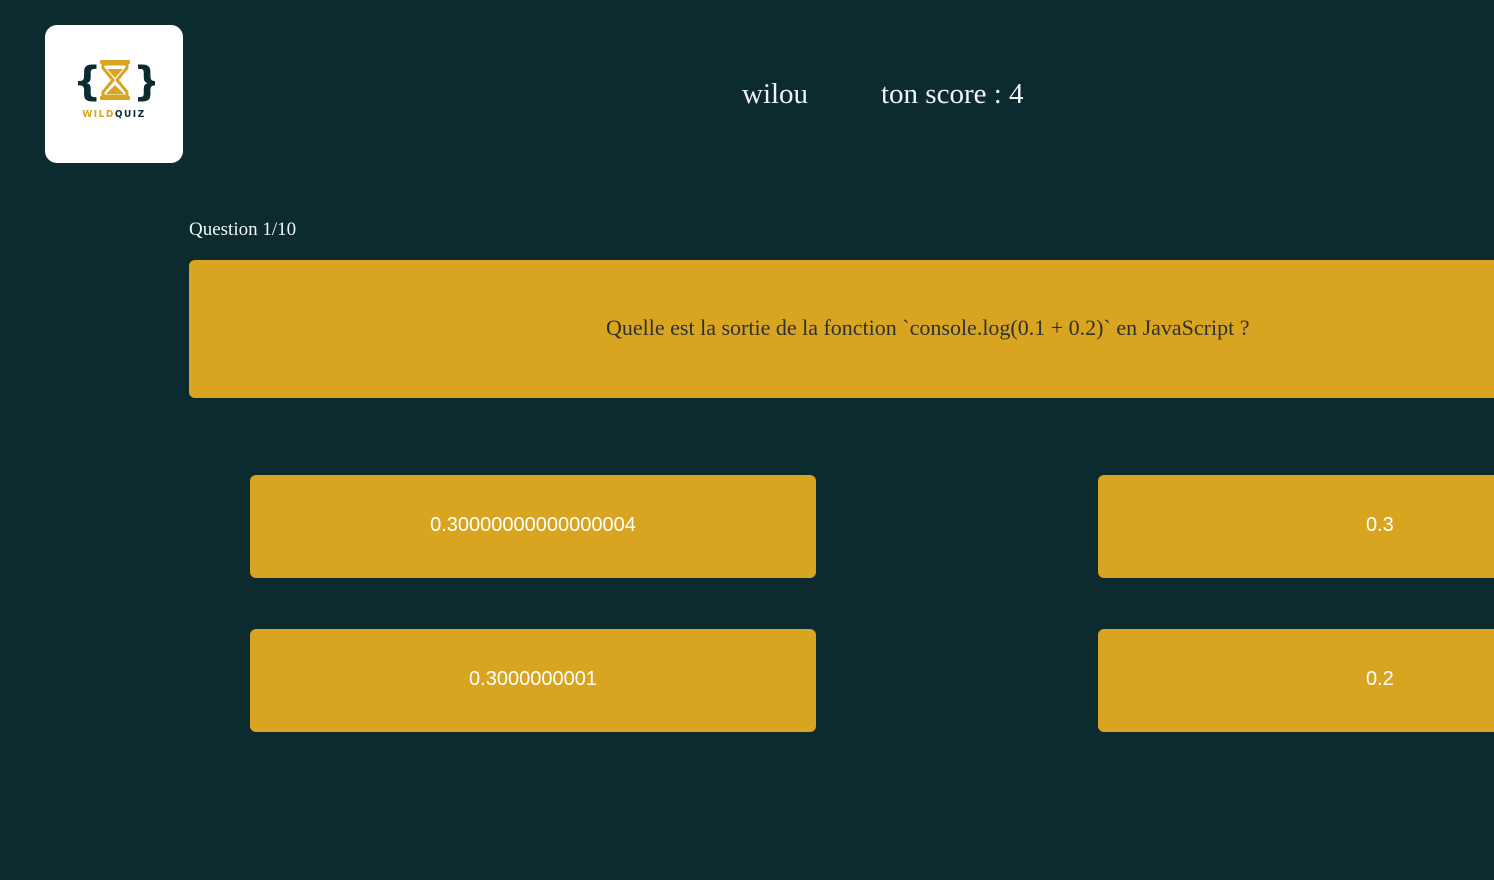 This screenshot has height=880, width=1494. I want to click on answer-button-4: 0.2, so click(1296, 680).